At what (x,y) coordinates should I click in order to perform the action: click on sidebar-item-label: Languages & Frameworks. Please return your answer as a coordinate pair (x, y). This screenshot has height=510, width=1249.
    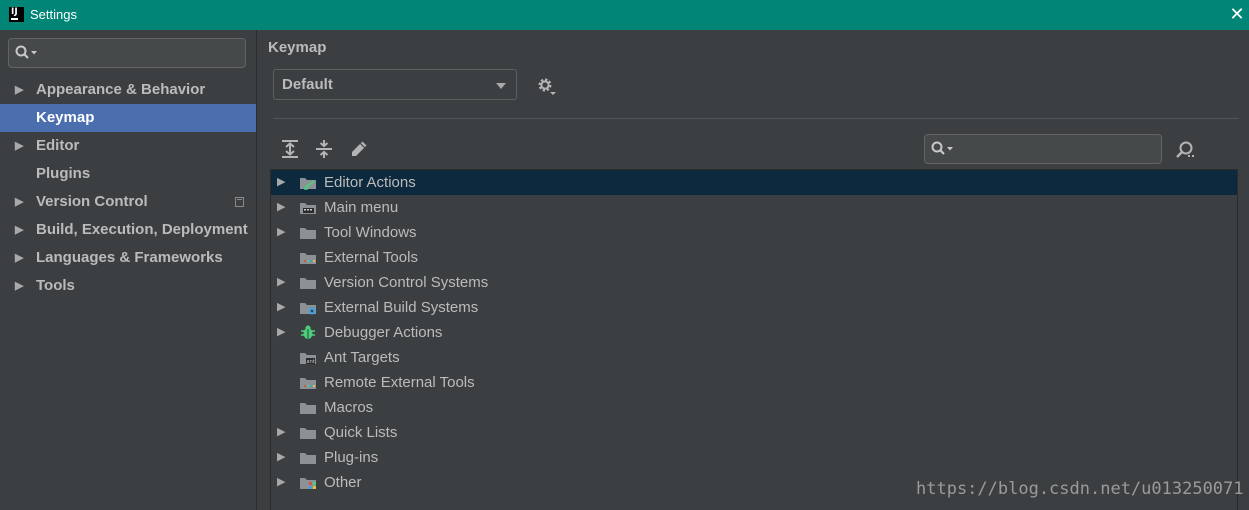
    Looking at the image, I should click on (129, 257).